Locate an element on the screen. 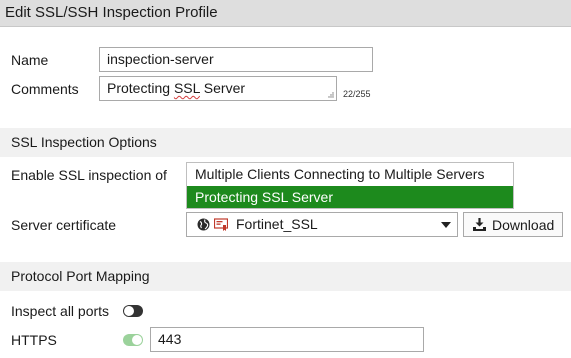 The image size is (571, 358). page-title: Edit SSL/SSH Inspection Profile is located at coordinates (111, 12).